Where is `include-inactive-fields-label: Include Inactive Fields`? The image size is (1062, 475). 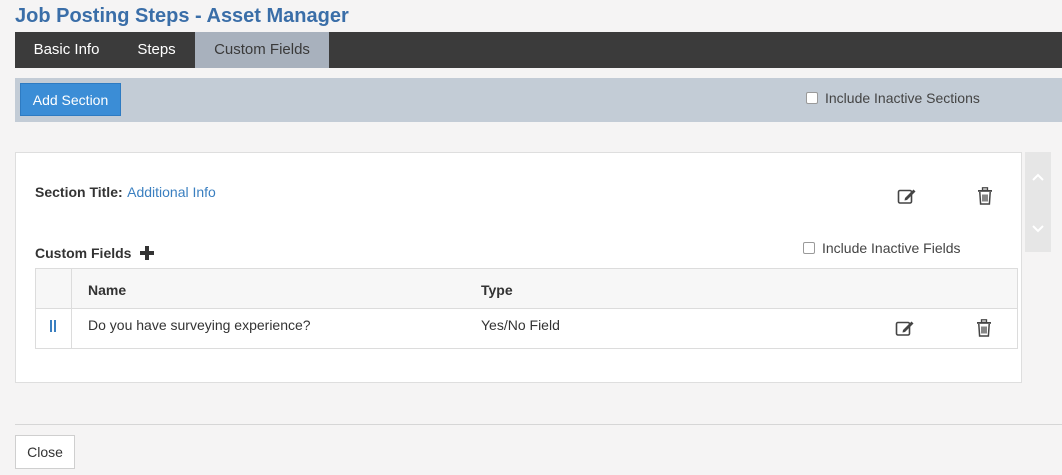 include-inactive-fields-label: Include Inactive Fields is located at coordinates (891, 248).